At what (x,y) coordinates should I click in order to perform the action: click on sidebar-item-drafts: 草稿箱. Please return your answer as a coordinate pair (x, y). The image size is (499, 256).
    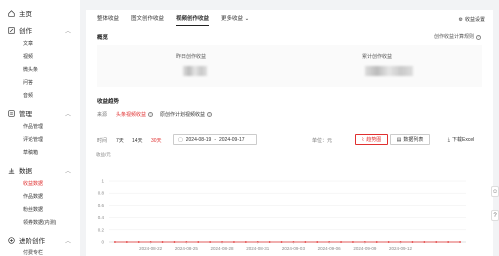
    Looking at the image, I should click on (30, 152).